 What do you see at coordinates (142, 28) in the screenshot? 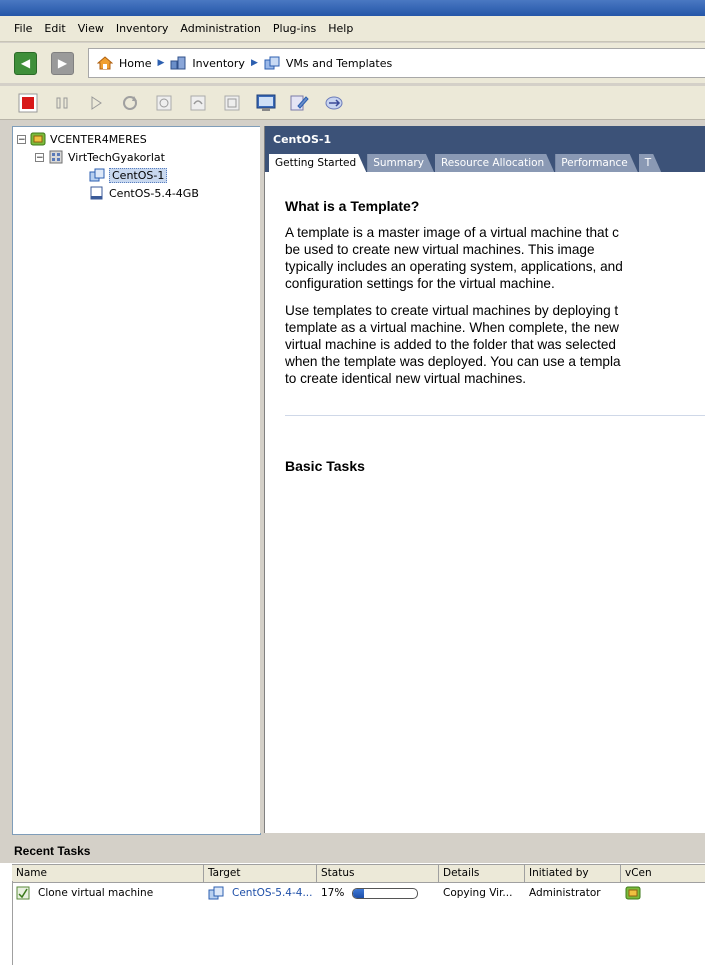
I see `menu-inventory: Inventory` at bounding box center [142, 28].